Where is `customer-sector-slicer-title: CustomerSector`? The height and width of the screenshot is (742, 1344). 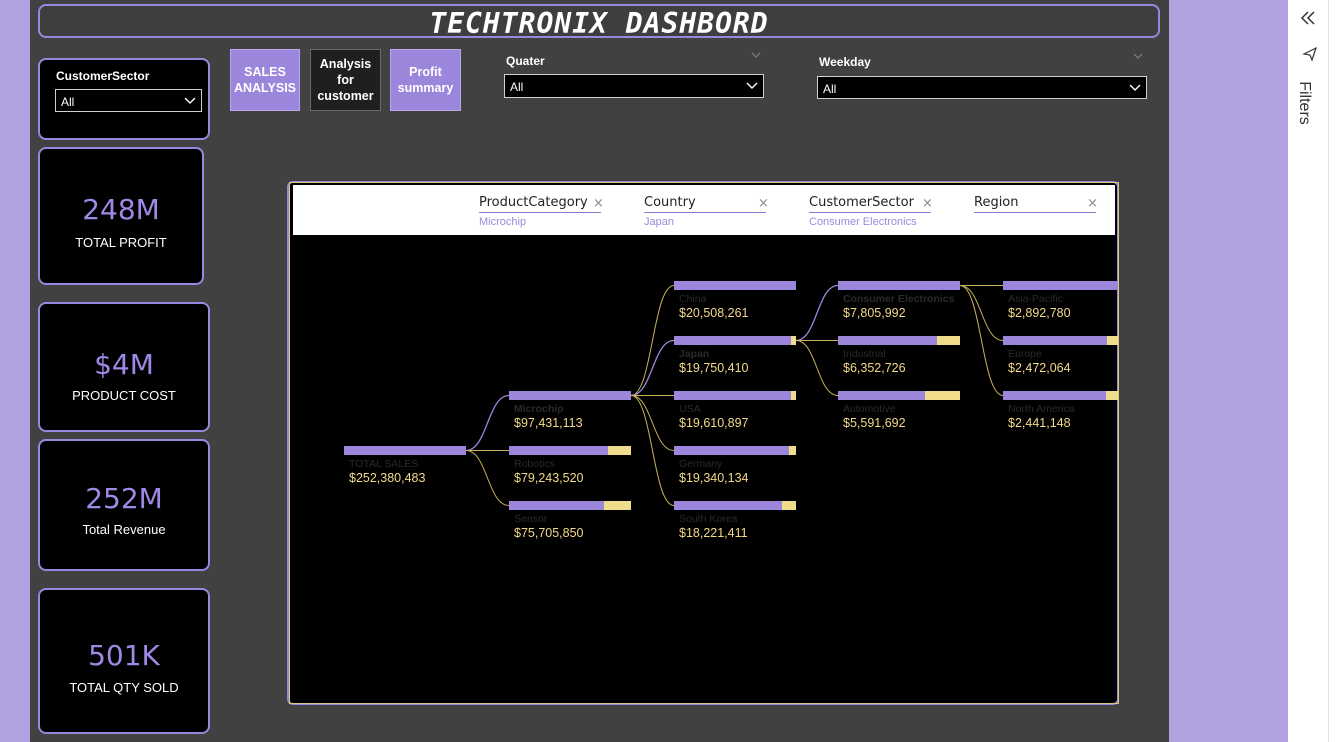 customer-sector-slicer-title: CustomerSector is located at coordinates (103, 76).